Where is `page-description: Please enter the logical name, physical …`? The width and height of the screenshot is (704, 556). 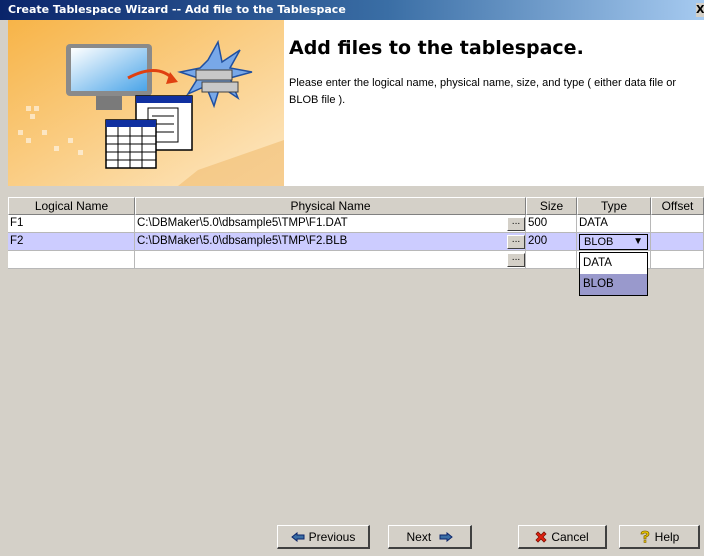
page-description: Please enter the logical name, physical … is located at coordinates (483, 91).